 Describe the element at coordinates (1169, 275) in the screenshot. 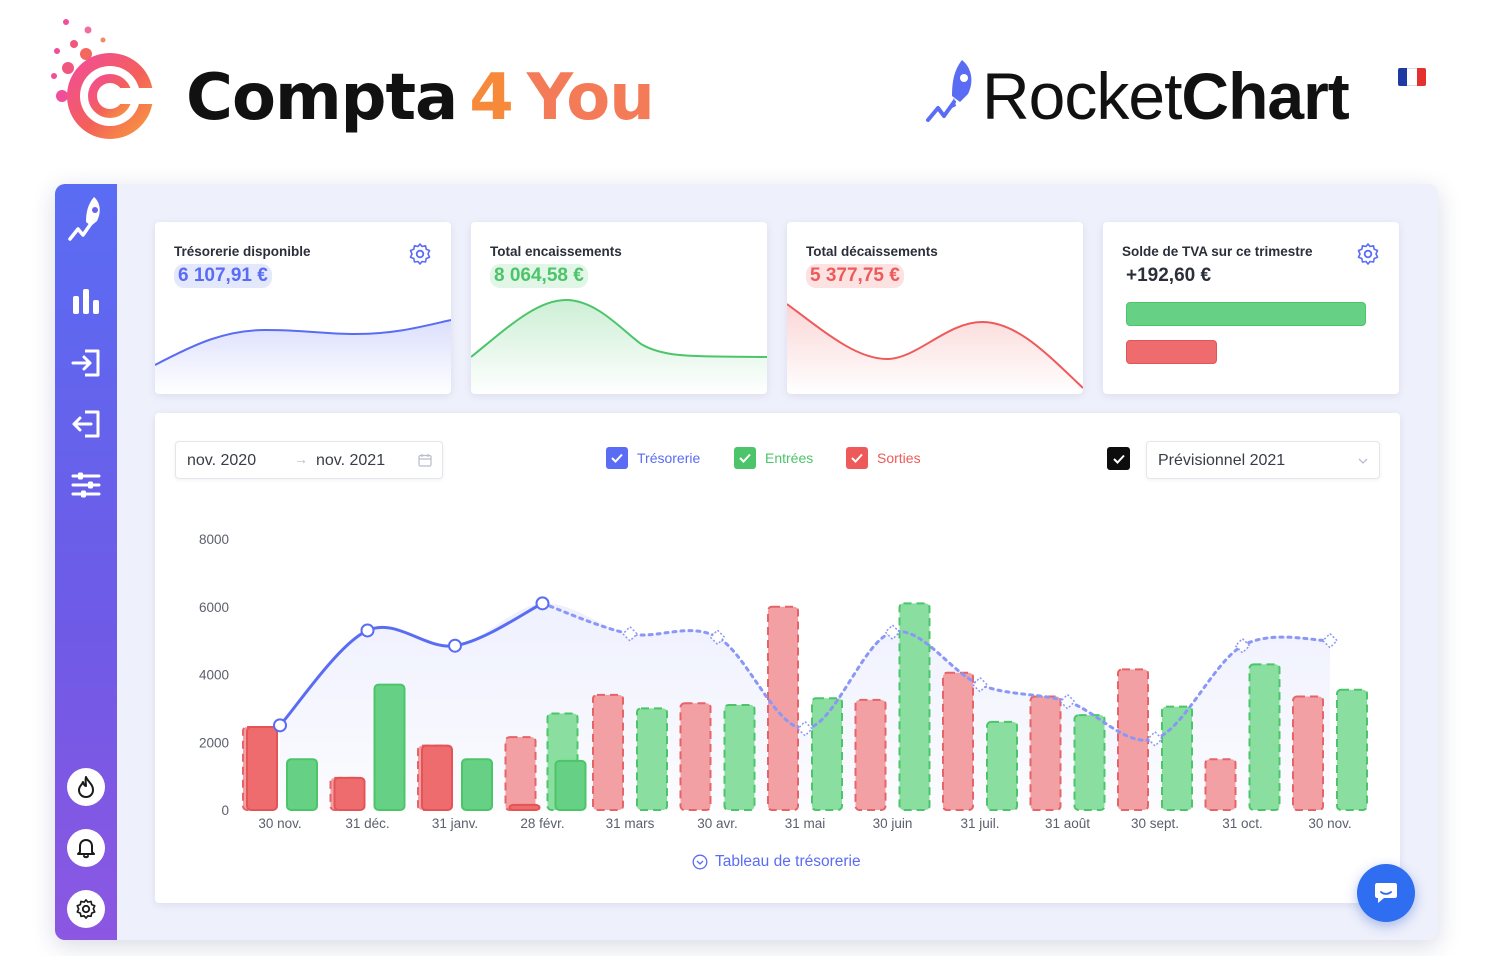

I see `kpi-value: +192,60 €` at that location.